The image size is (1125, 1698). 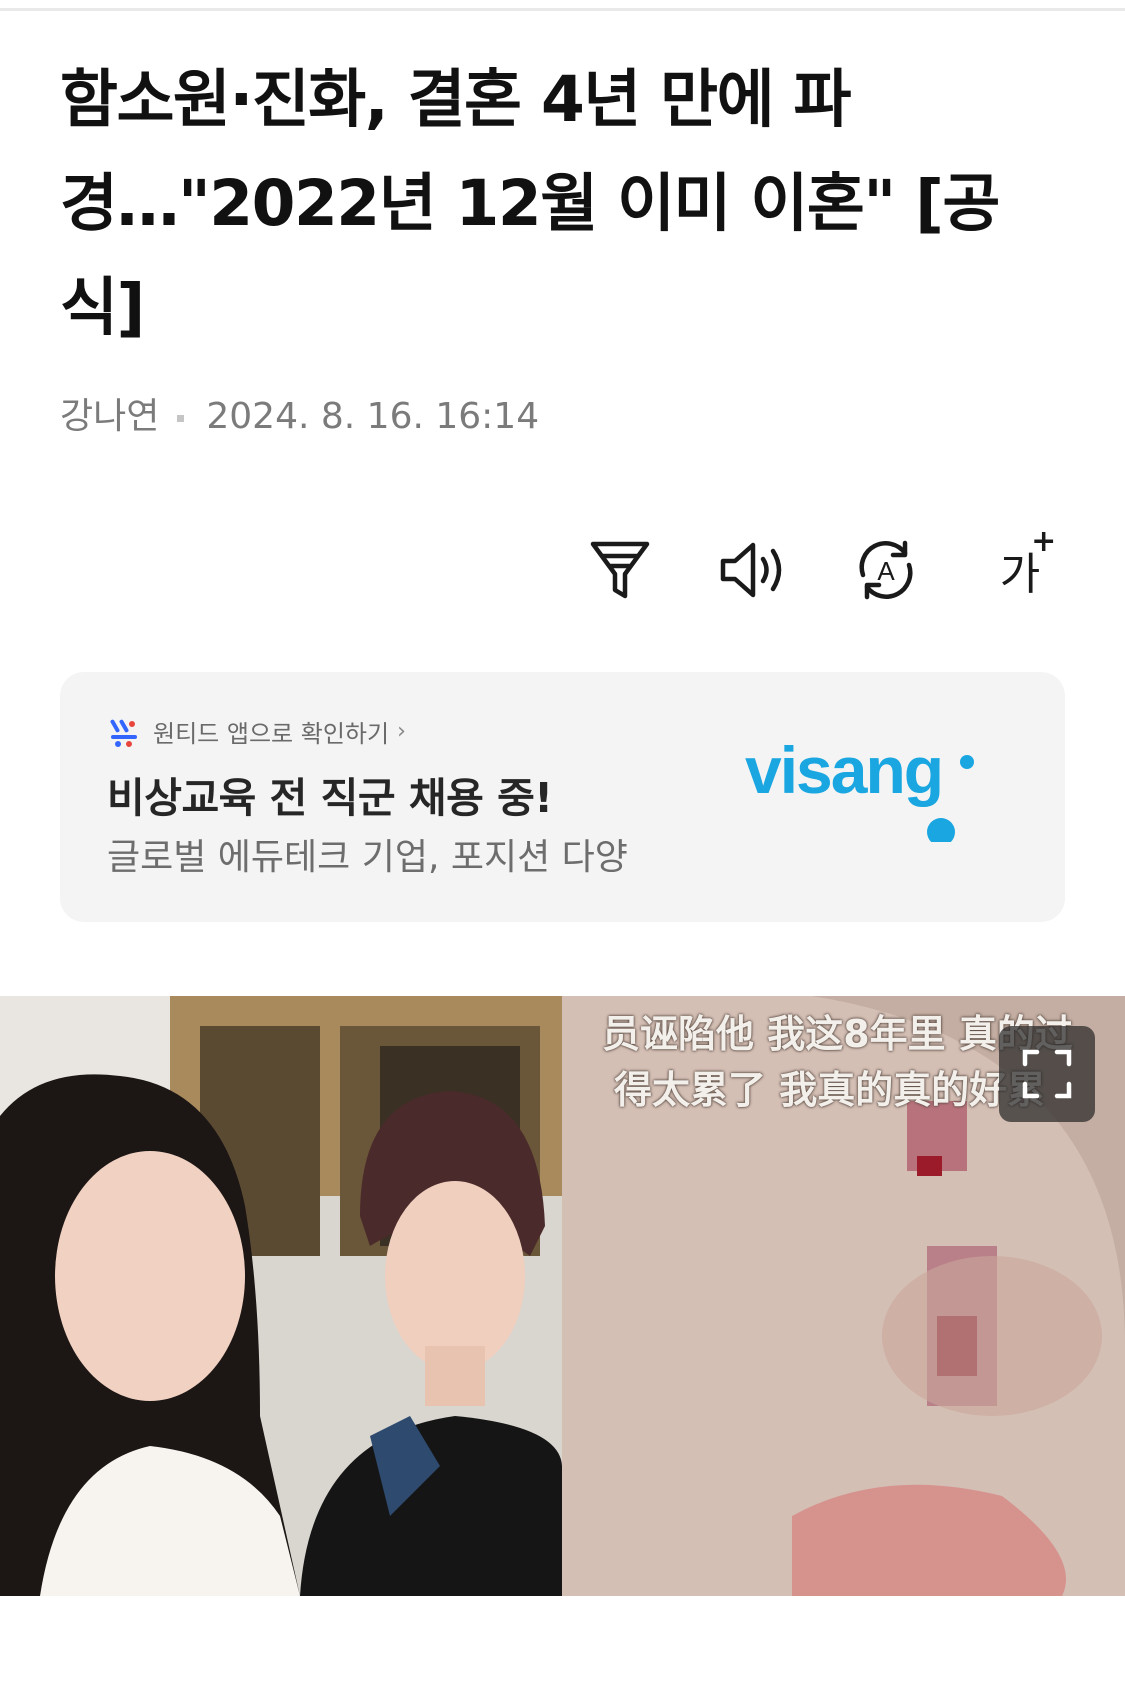 I want to click on ad-brand-logo: visang, so click(x=865, y=787).